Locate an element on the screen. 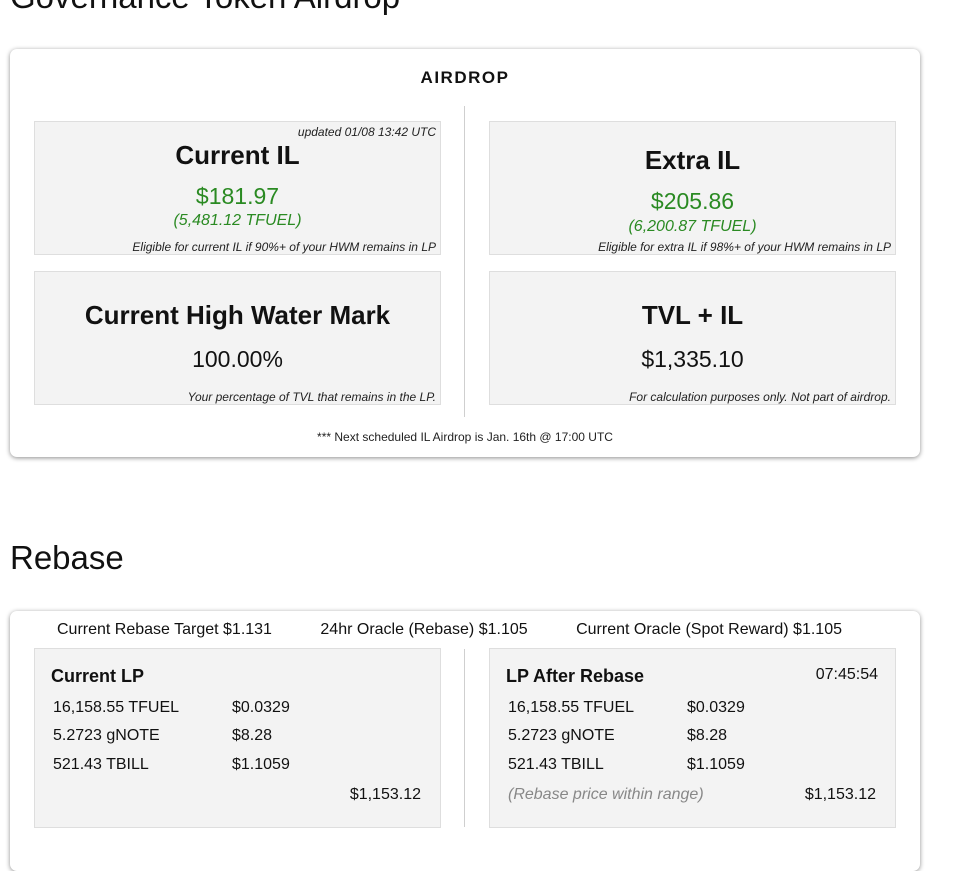 This screenshot has width=958, height=871. oracle-spot-reward: Current Oracle (Spot Reward) $1.105 is located at coordinates (709, 629).